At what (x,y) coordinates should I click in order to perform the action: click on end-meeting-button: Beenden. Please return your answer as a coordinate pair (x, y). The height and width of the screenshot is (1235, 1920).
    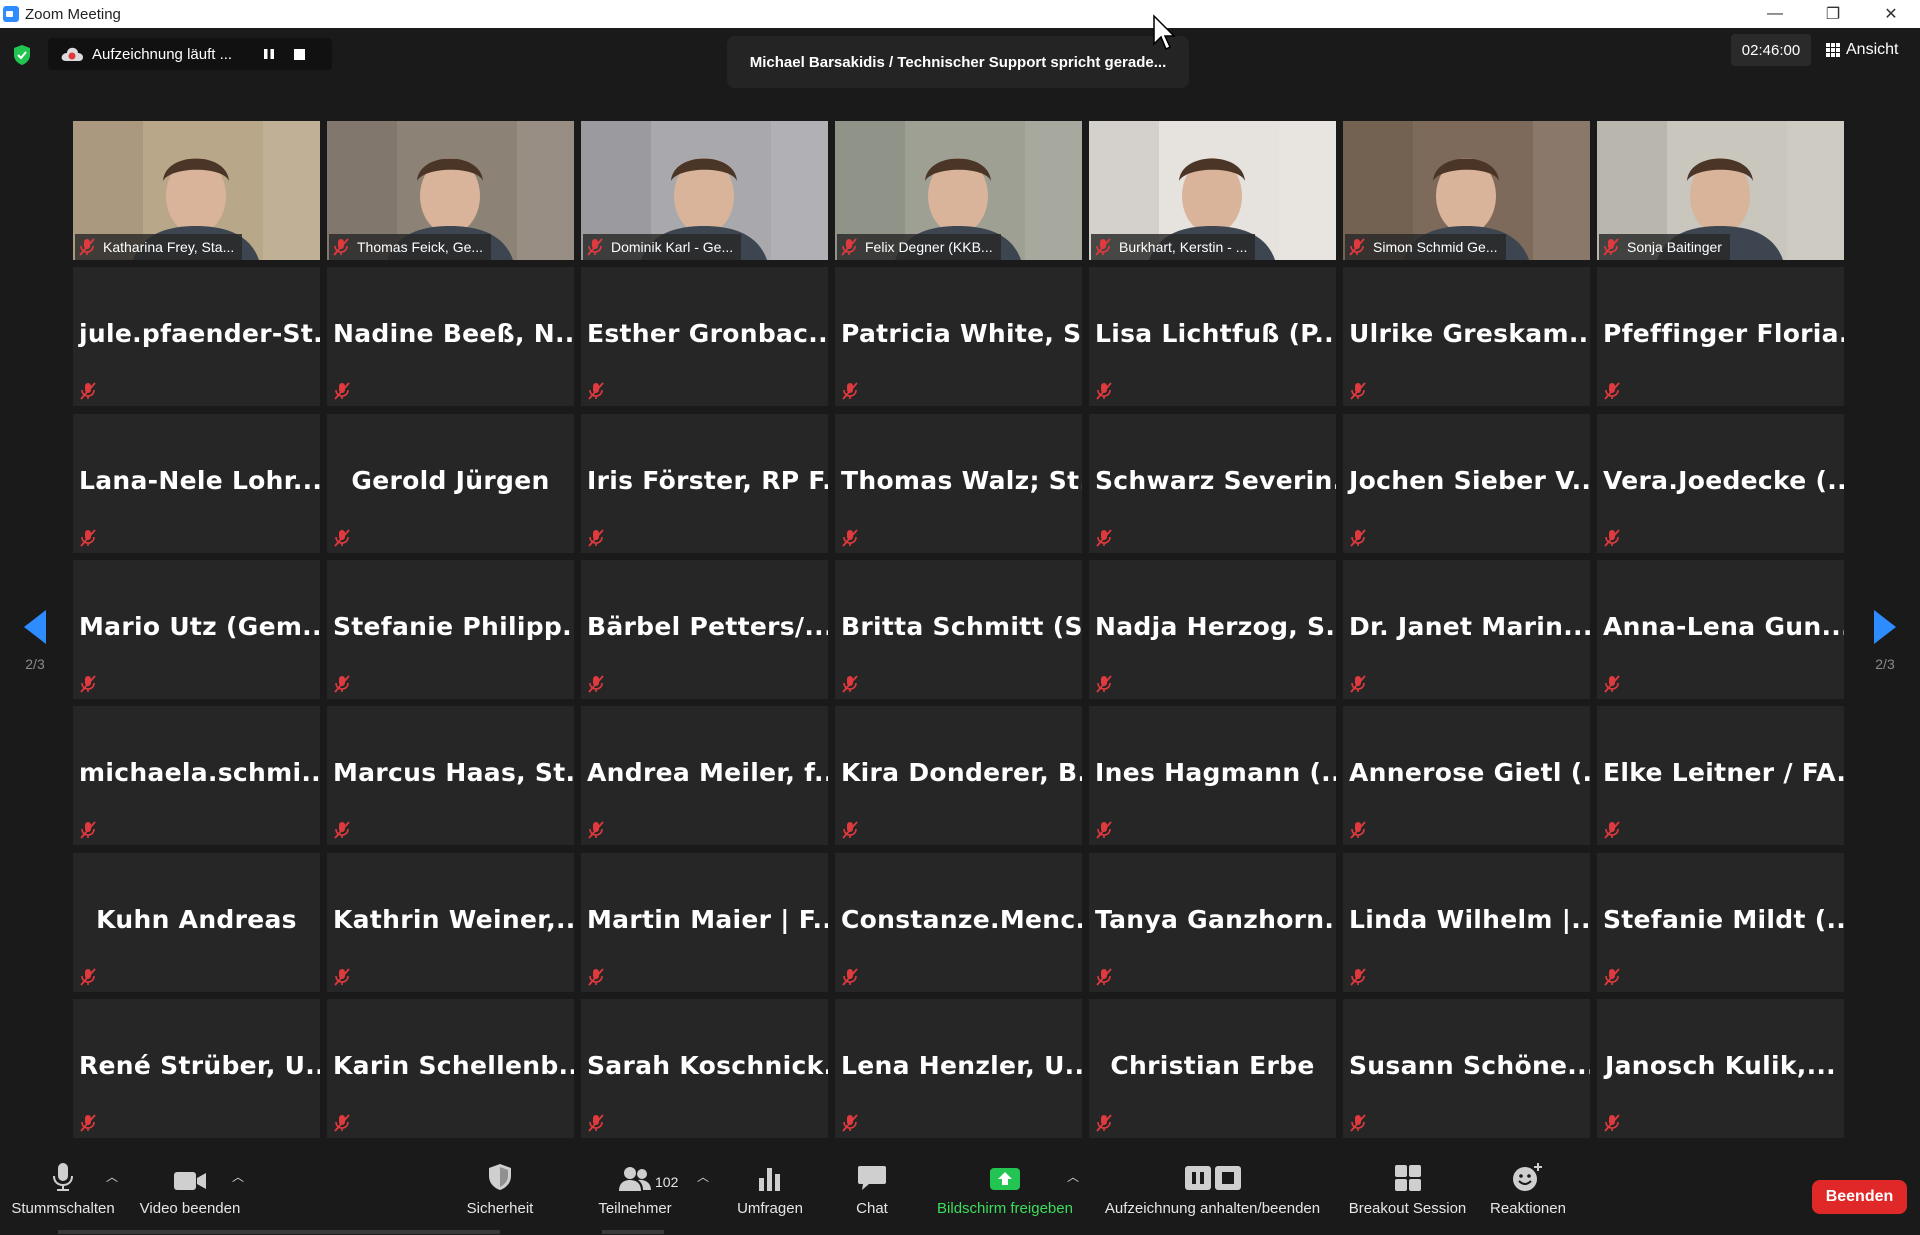
    Looking at the image, I should click on (1859, 1197).